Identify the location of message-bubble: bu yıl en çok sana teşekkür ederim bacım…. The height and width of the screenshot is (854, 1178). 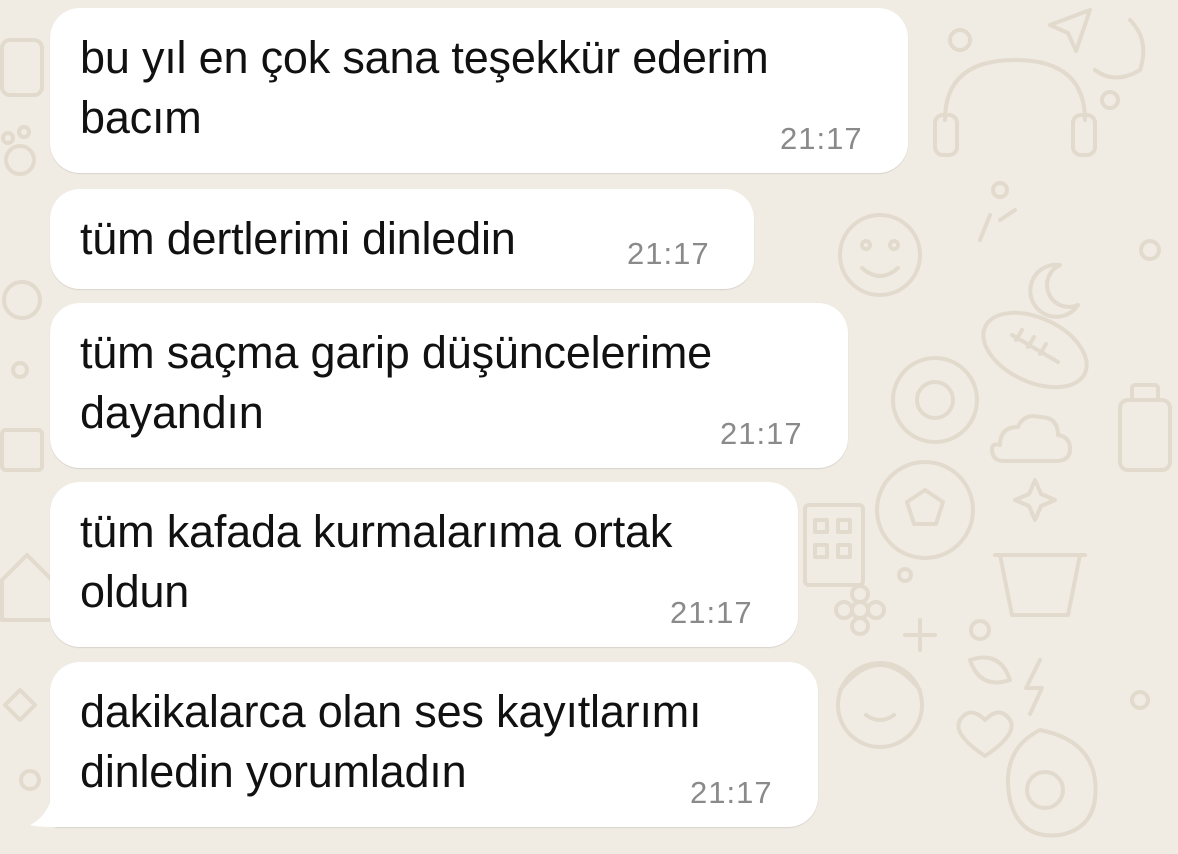
(479, 90).